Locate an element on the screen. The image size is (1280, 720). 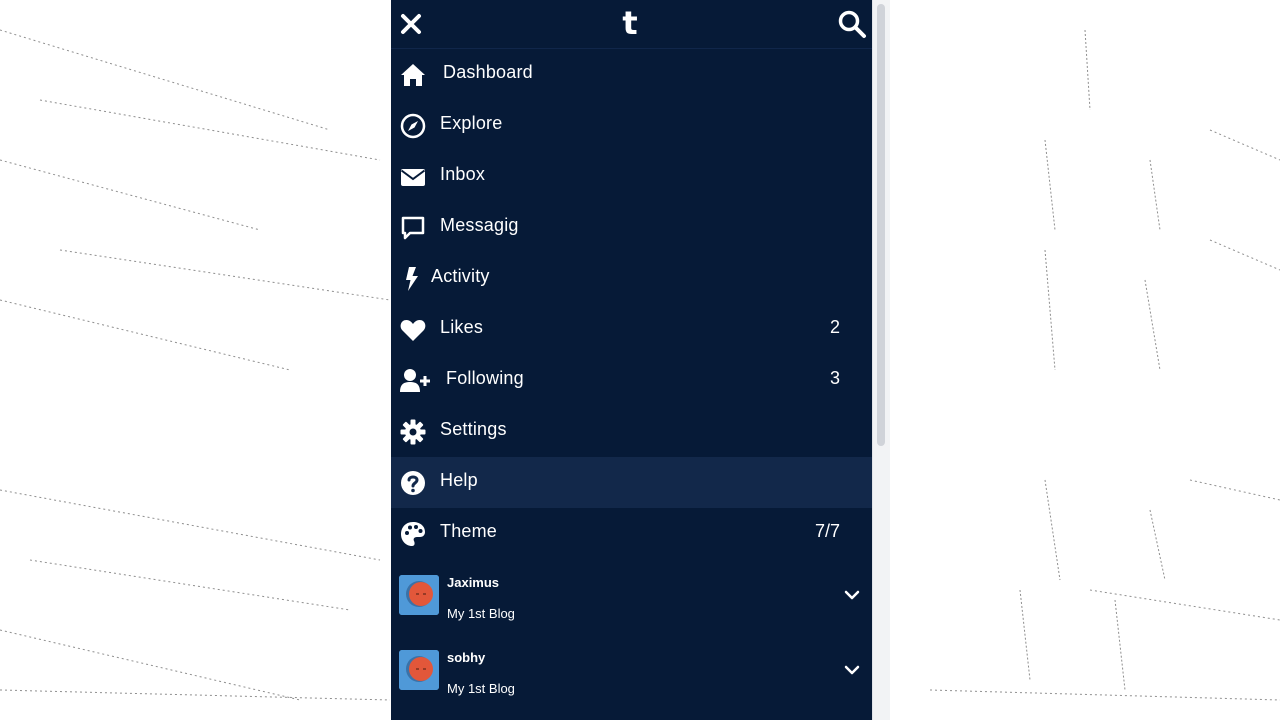
menu-item-help: Help is located at coordinates (631, 482).